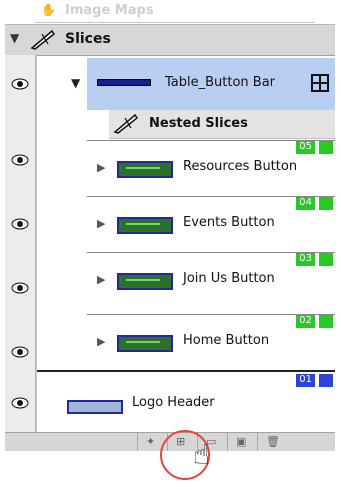 The width and height of the screenshot is (341, 491). Describe the element at coordinates (305, 259) in the screenshot. I see `slice-number-badge: 03` at that location.